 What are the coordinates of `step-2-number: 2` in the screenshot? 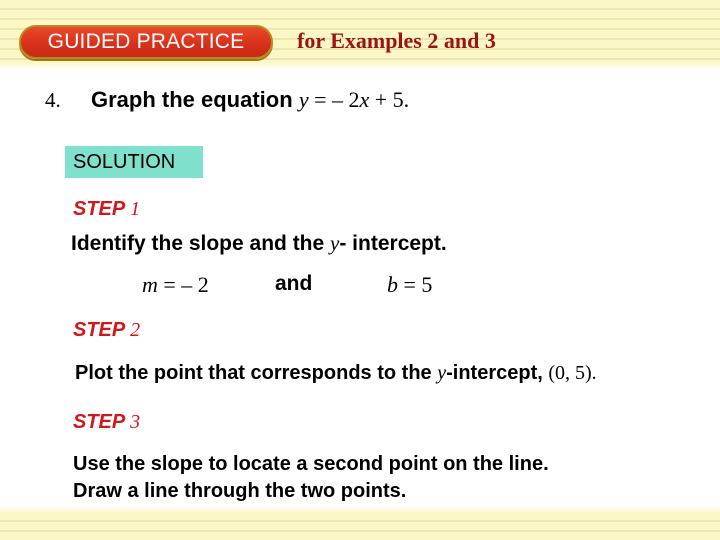 It's located at (135, 330).